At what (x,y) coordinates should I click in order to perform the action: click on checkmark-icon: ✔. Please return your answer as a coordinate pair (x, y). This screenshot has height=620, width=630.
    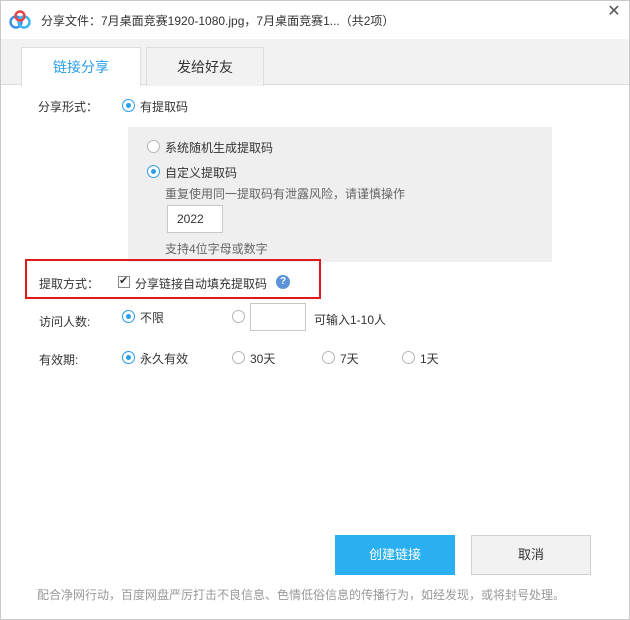
    Looking at the image, I should click on (124, 281).